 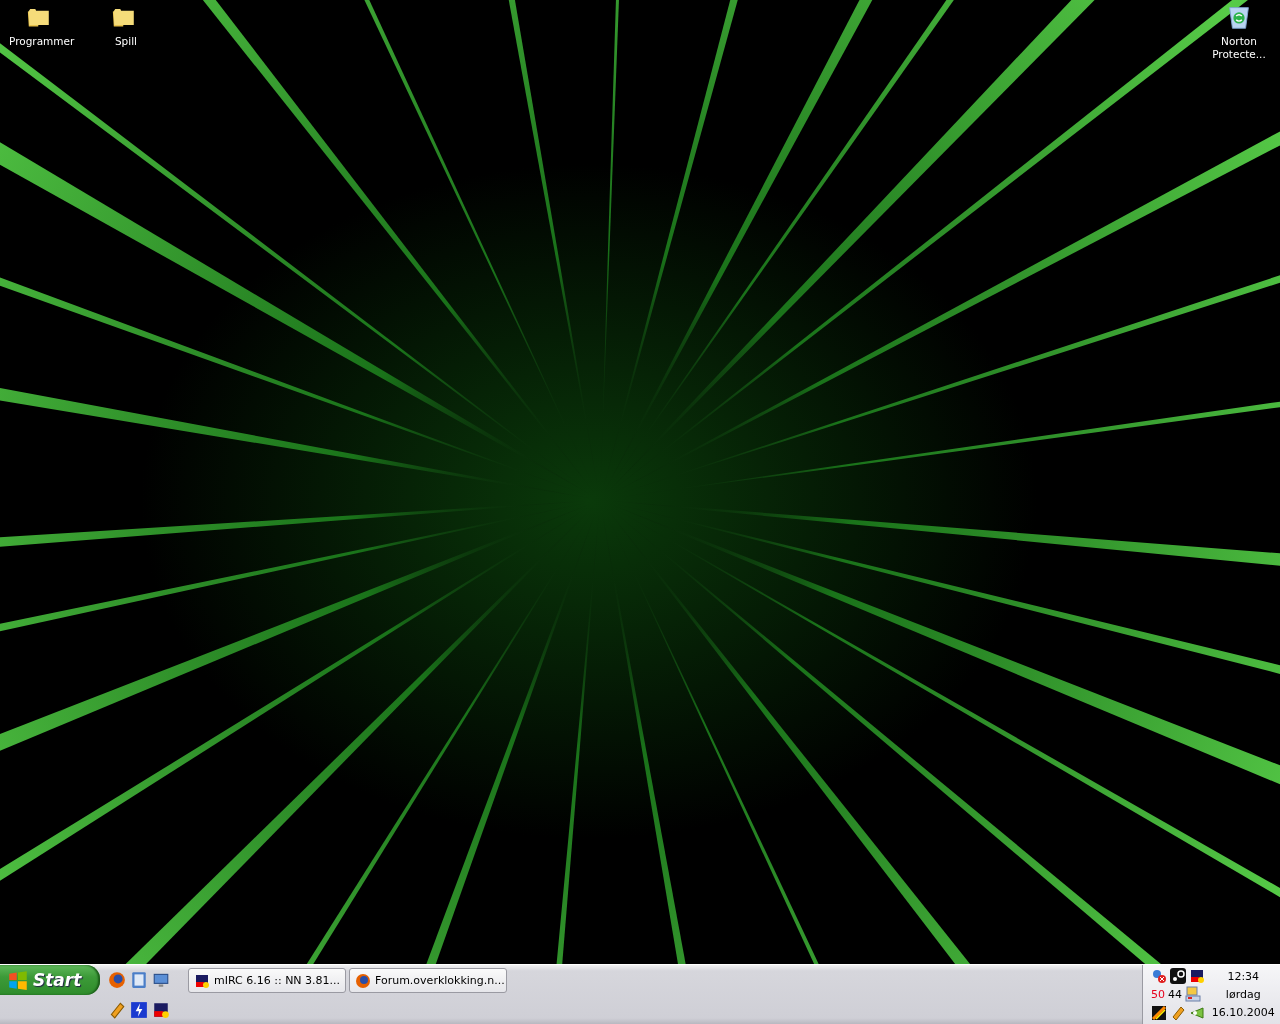 I want to click on lightning-icon, so click(x=139, y=1010).